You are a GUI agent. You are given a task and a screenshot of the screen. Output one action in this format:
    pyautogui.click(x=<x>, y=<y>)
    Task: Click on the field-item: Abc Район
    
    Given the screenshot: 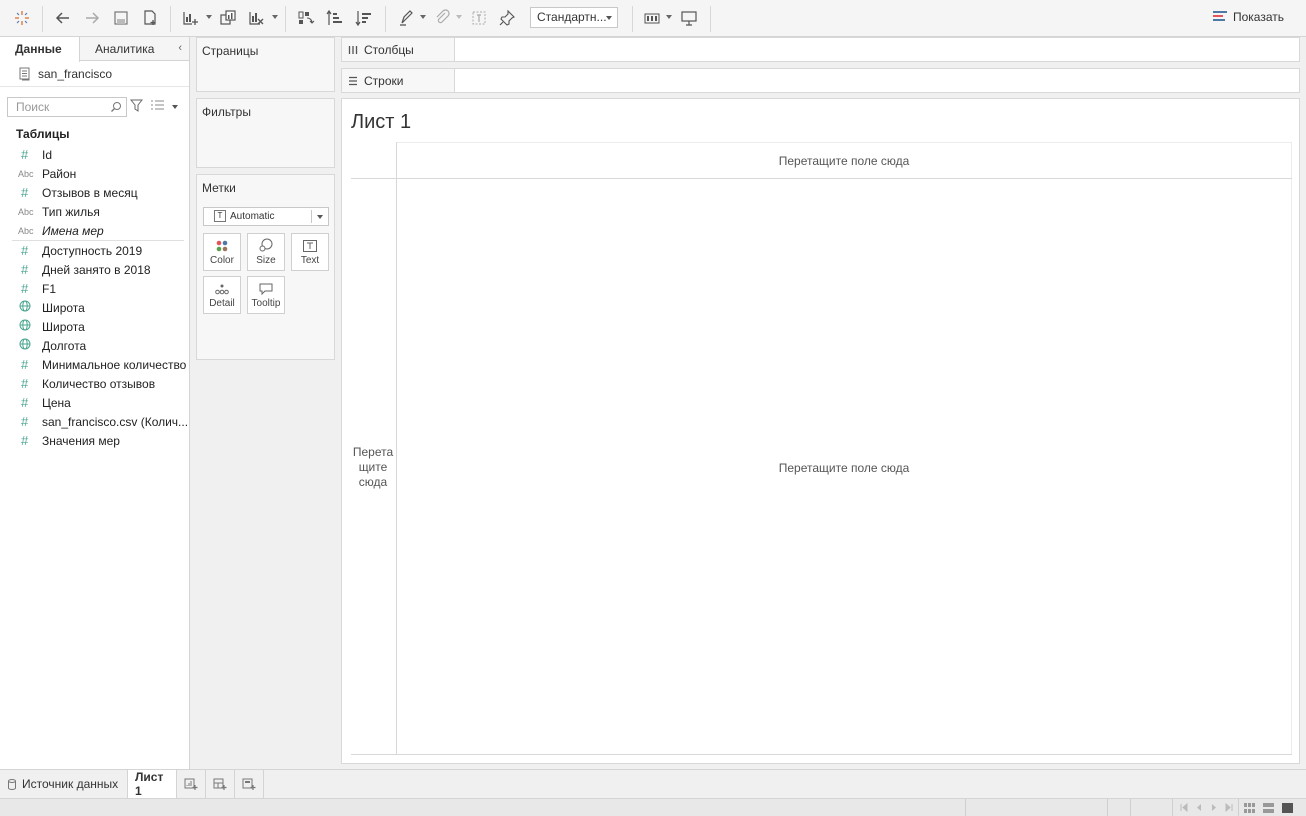 What is the action you would take?
    pyautogui.click(x=95, y=173)
    